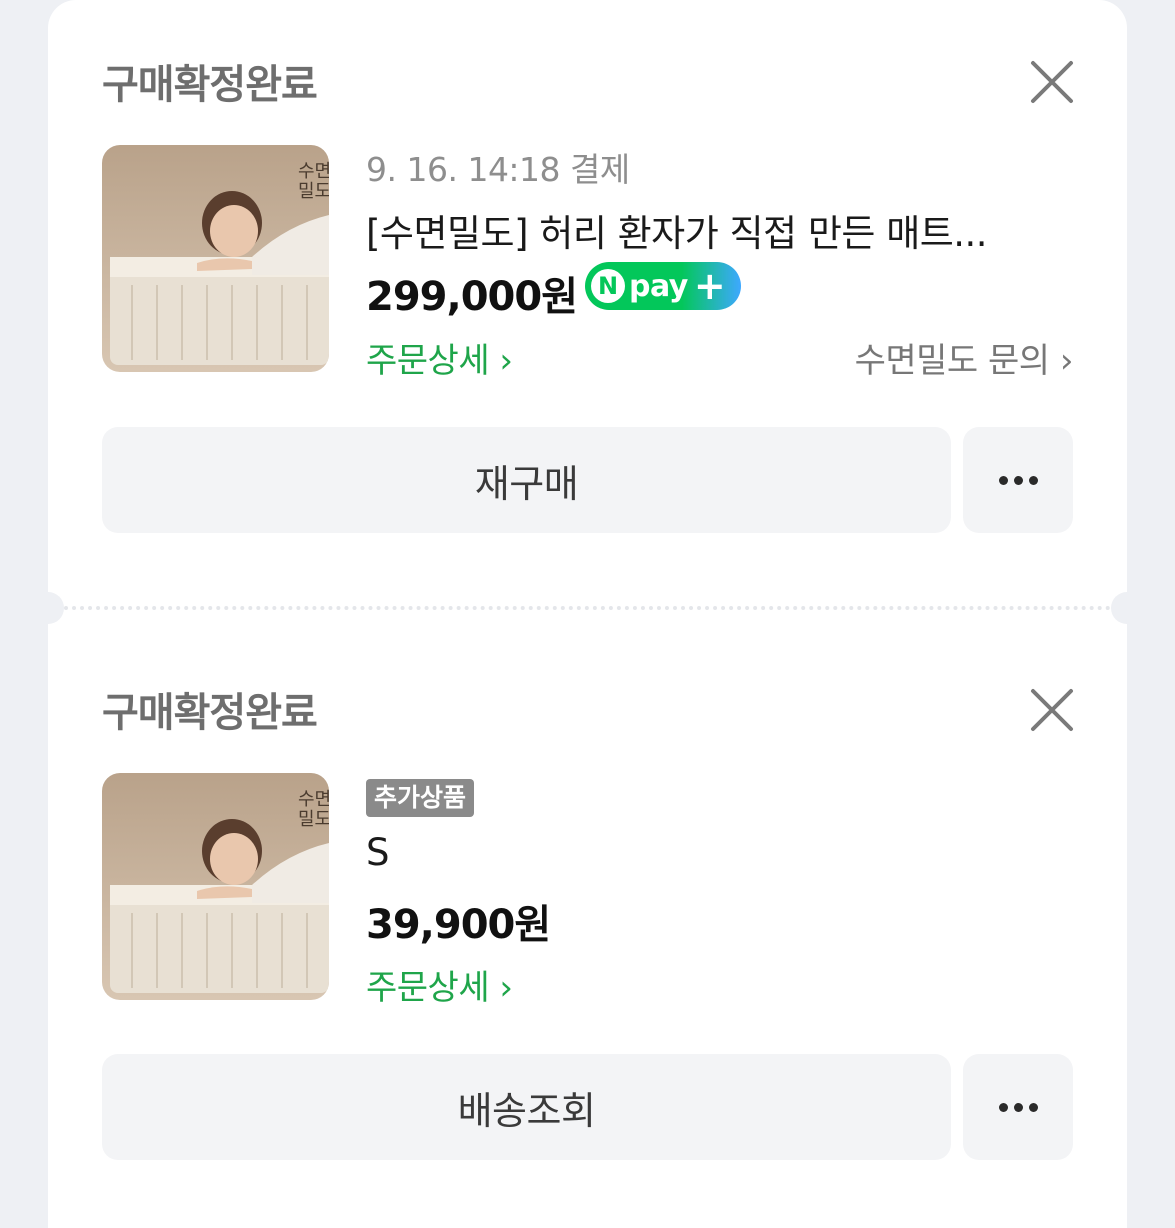 The height and width of the screenshot is (1228, 1175). I want to click on rebuy-label: 재구매, so click(526, 483).